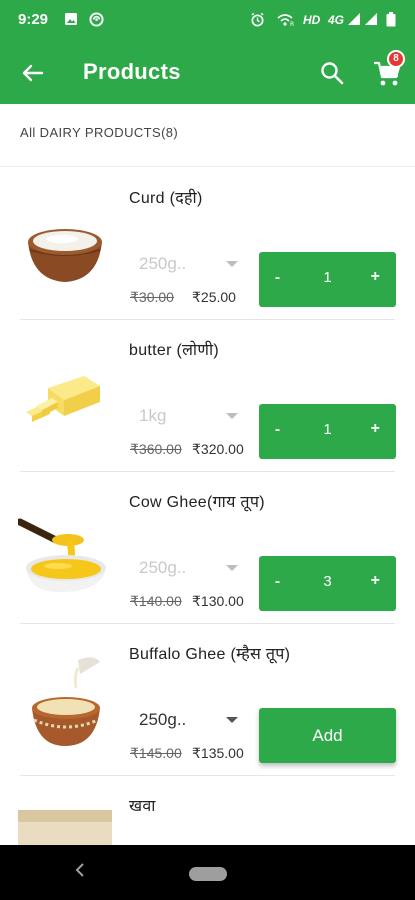  I want to click on variant-select: 1kg, so click(152, 416).